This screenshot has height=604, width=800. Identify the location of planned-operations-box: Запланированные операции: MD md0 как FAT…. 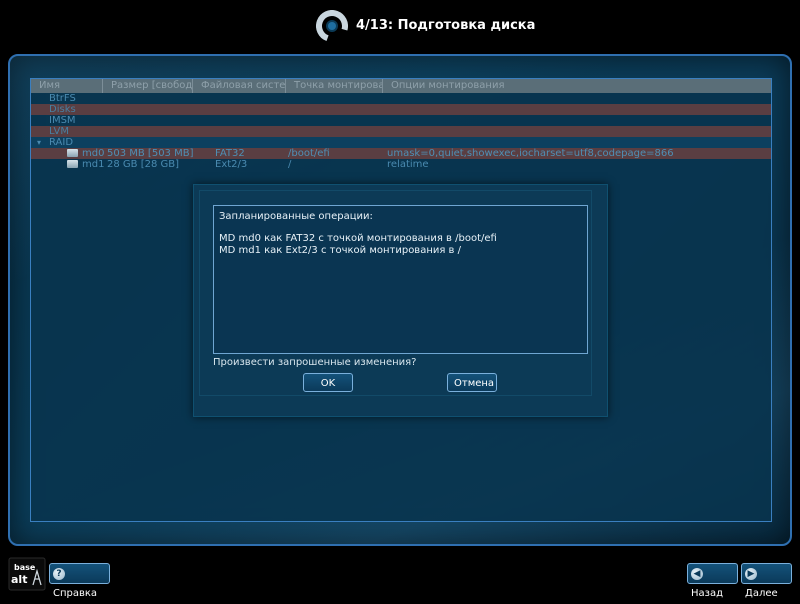
(400, 279).